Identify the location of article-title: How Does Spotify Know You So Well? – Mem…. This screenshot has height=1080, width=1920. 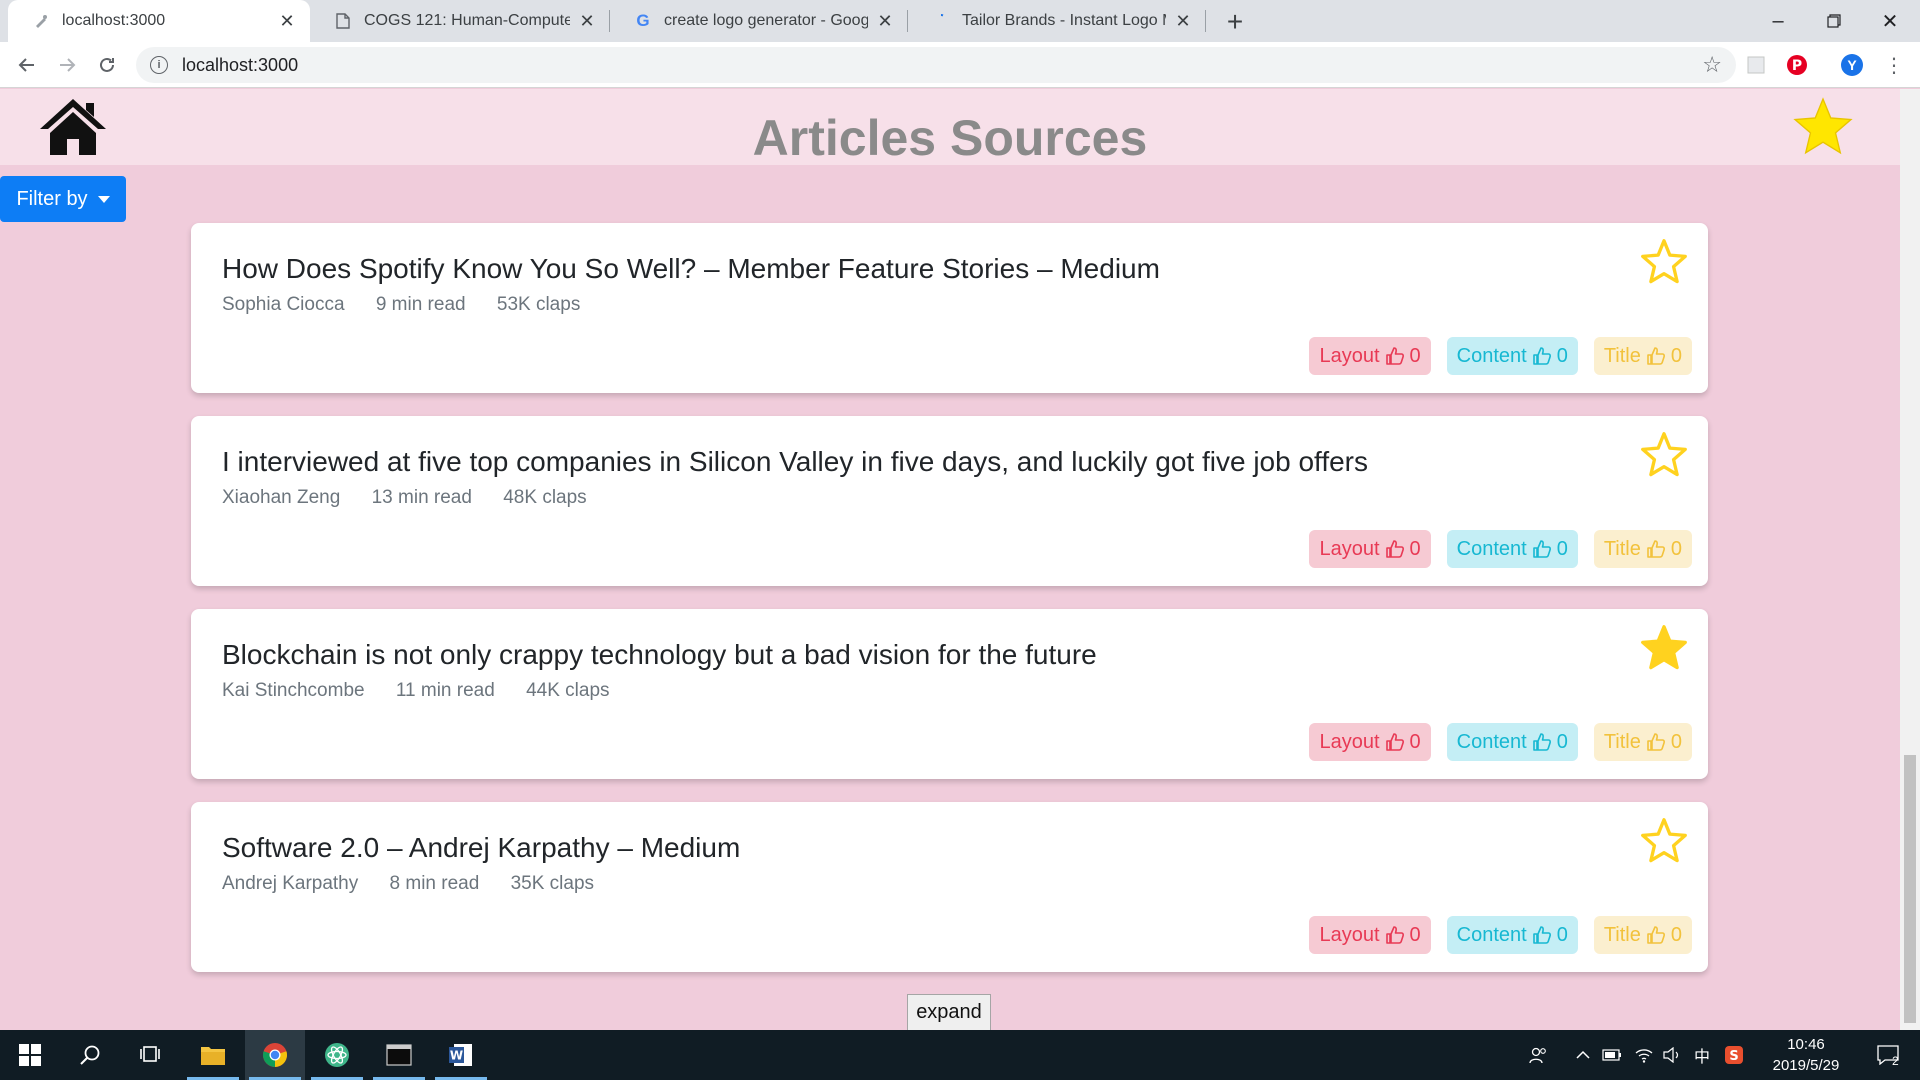
(691, 269).